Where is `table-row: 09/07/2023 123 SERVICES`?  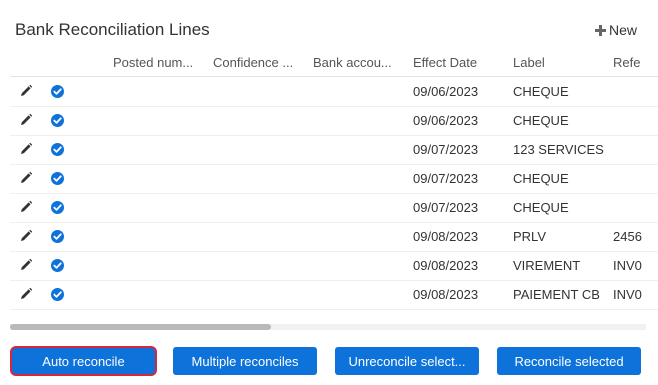 table-row: 09/07/2023 123 SERVICES is located at coordinates (334, 150).